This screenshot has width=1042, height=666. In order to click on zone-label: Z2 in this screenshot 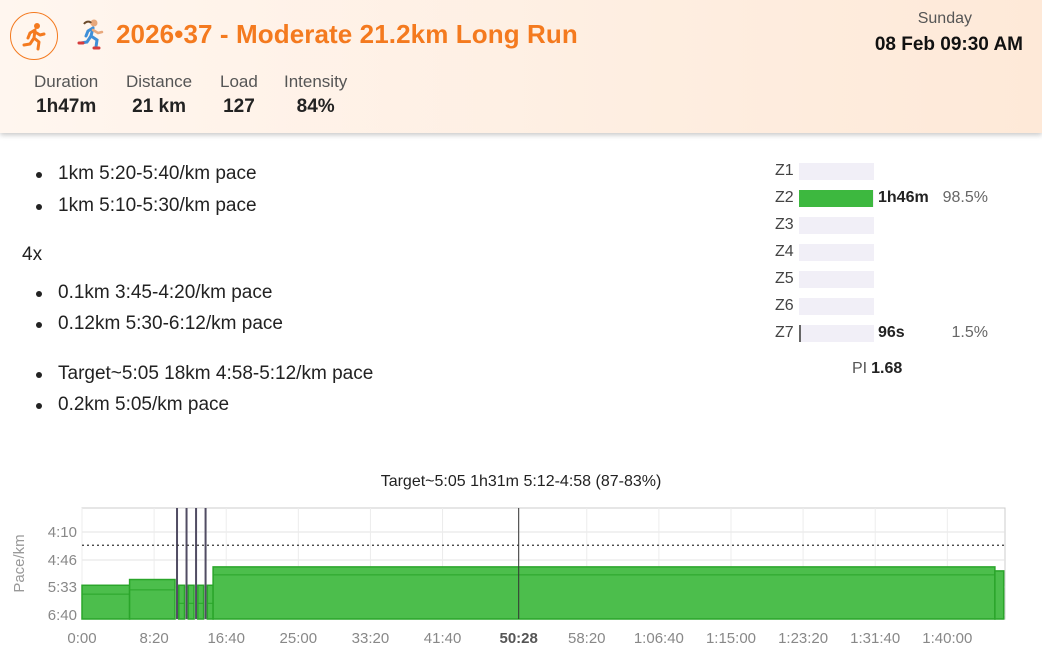, I will do `click(784, 197)`.